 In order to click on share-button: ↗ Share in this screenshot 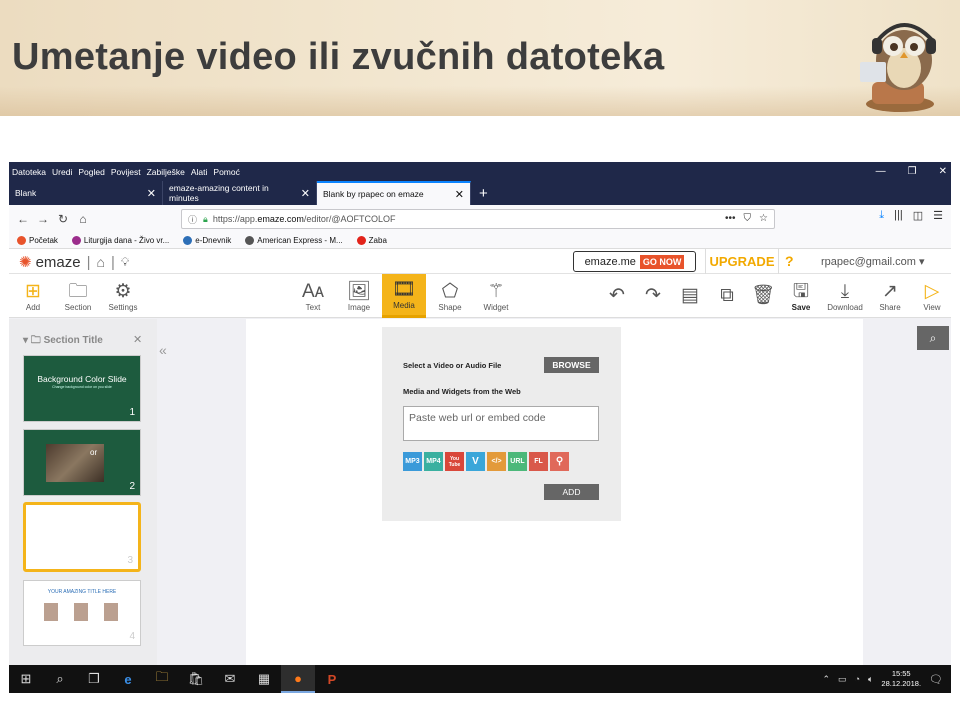, I will do `click(890, 296)`.